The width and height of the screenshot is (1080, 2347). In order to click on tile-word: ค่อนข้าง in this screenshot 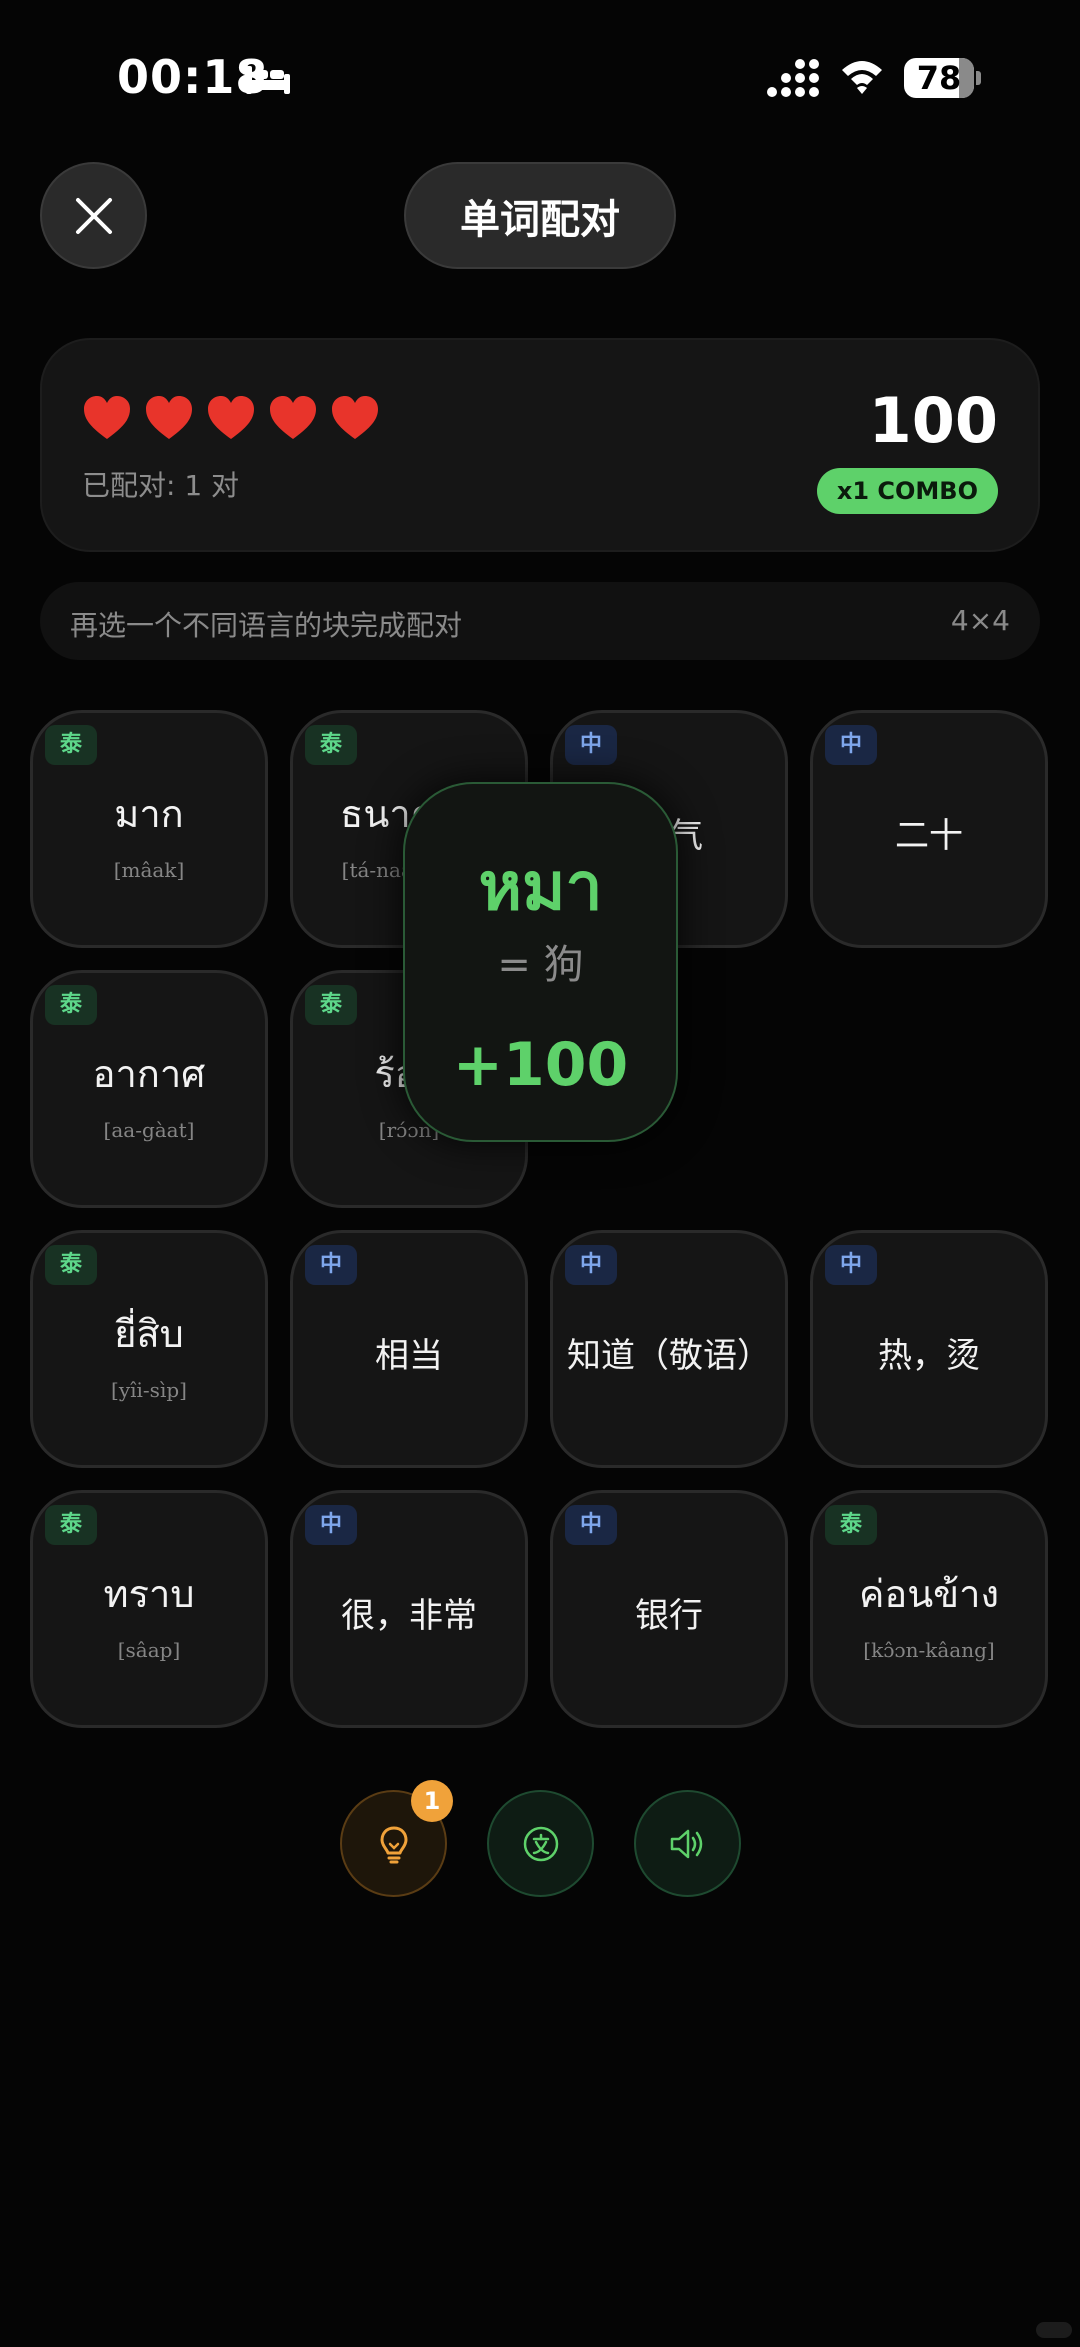, I will do `click(929, 1593)`.